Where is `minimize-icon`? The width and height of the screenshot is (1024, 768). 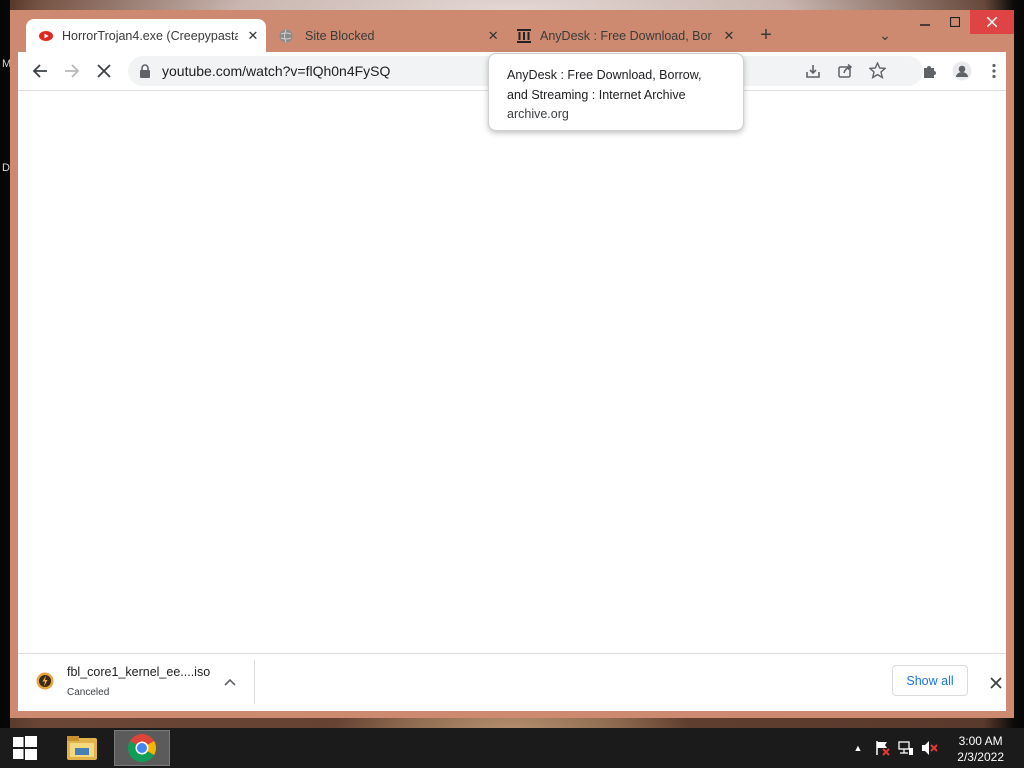 minimize-icon is located at coordinates (925, 25).